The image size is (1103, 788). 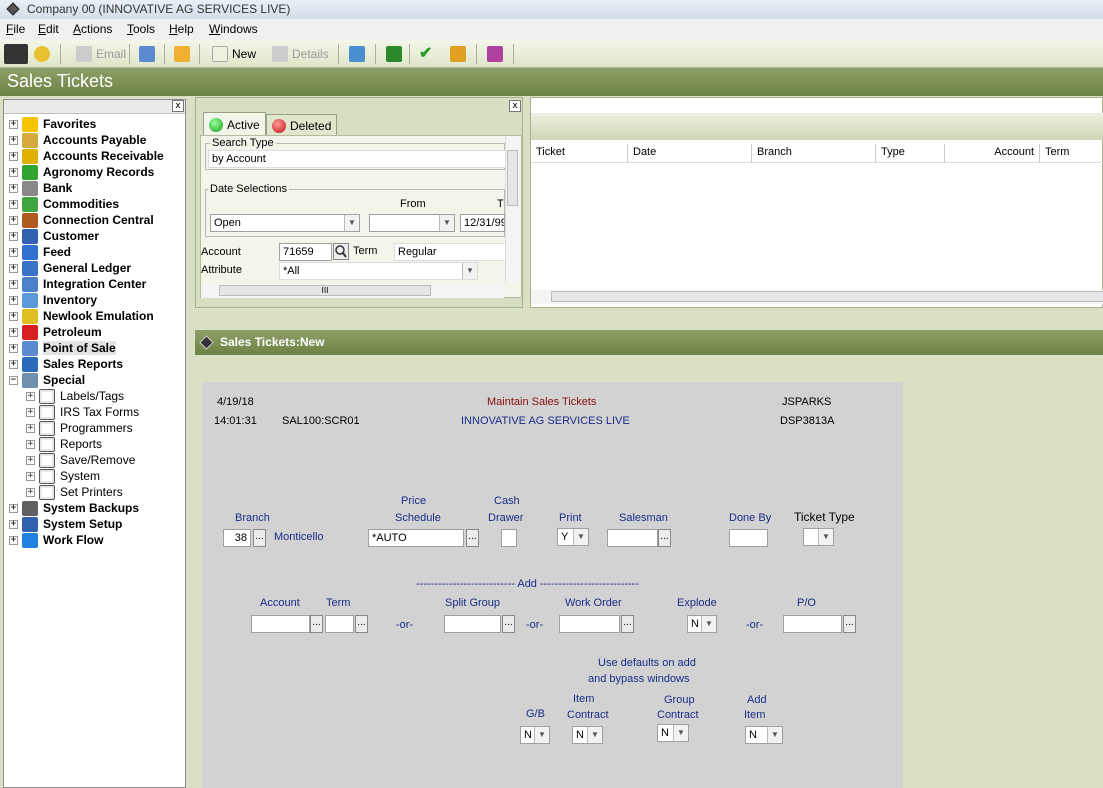 I want to click on gb-select: N ▼, so click(x=535, y=735).